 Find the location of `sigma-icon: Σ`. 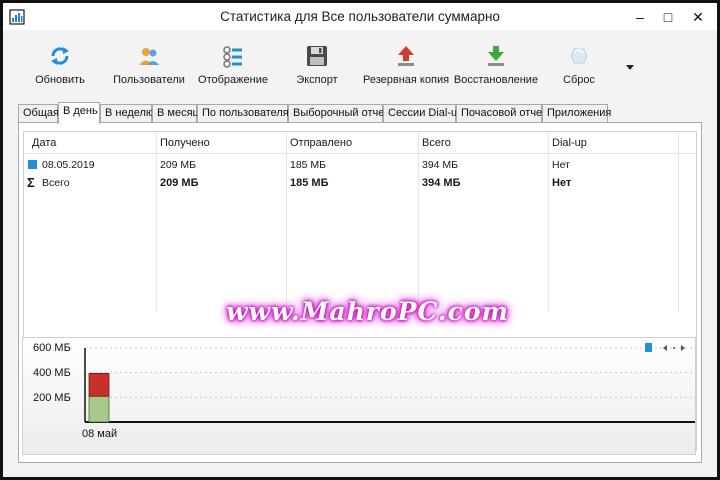

sigma-icon: Σ is located at coordinates (31, 182).